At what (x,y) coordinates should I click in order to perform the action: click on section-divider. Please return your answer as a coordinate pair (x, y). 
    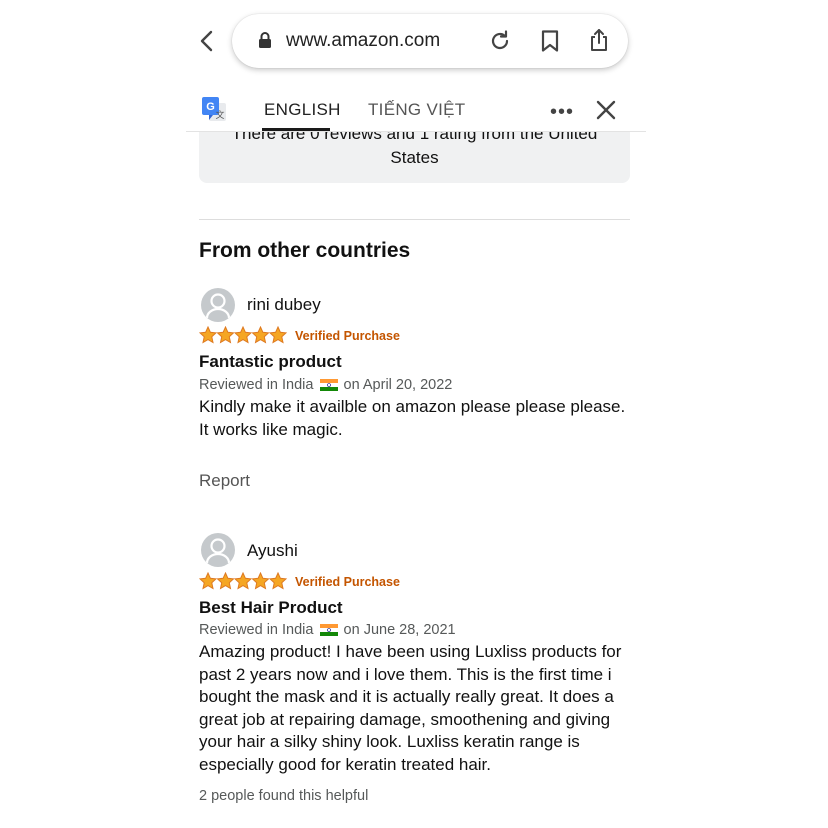
    Looking at the image, I should click on (414, 219).